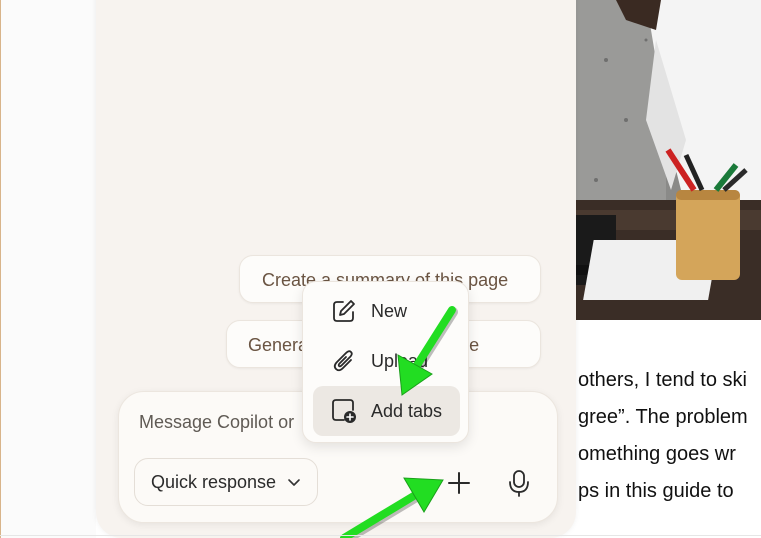 The height and width of the screenshot is (538, 761). Describe the element at coordinates (344, 361) in the screenshot. I see `paperclip-icon` at that location.